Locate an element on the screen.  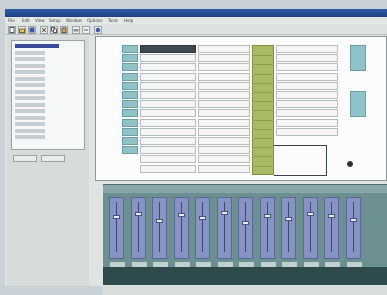
save-icon is located at coordinates (32, 30).